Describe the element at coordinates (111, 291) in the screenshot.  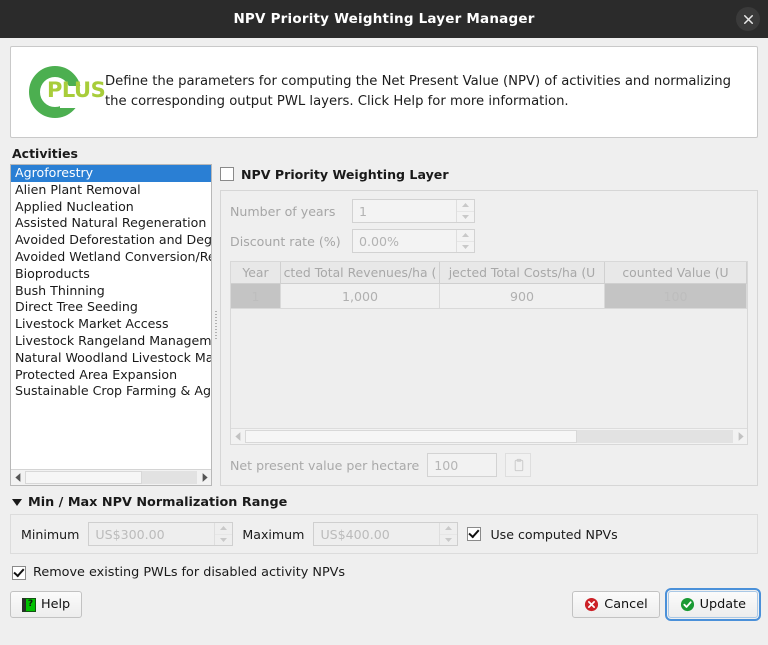
I see `list-item: Bush Thinning` at that location.